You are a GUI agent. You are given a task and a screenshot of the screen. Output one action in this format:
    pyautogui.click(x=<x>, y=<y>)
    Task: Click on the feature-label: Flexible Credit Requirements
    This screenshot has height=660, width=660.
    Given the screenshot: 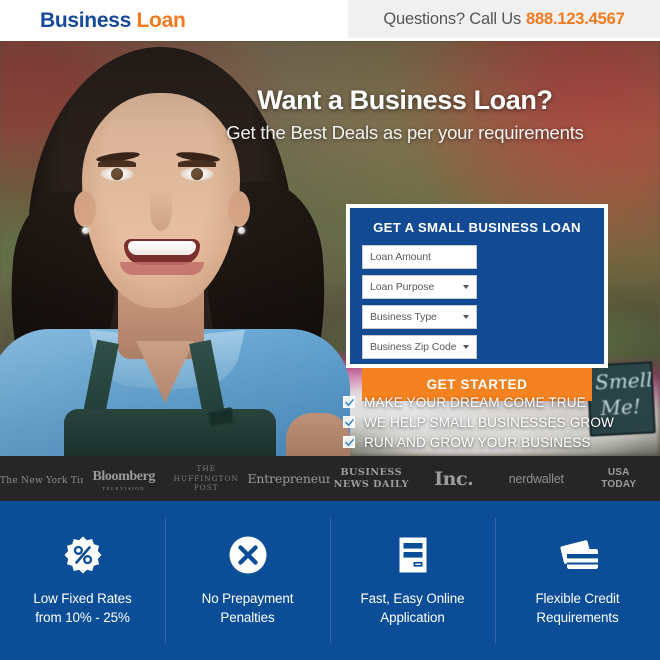 What is the action you would take?
    pyautogui.click(x=577, y=608)
    